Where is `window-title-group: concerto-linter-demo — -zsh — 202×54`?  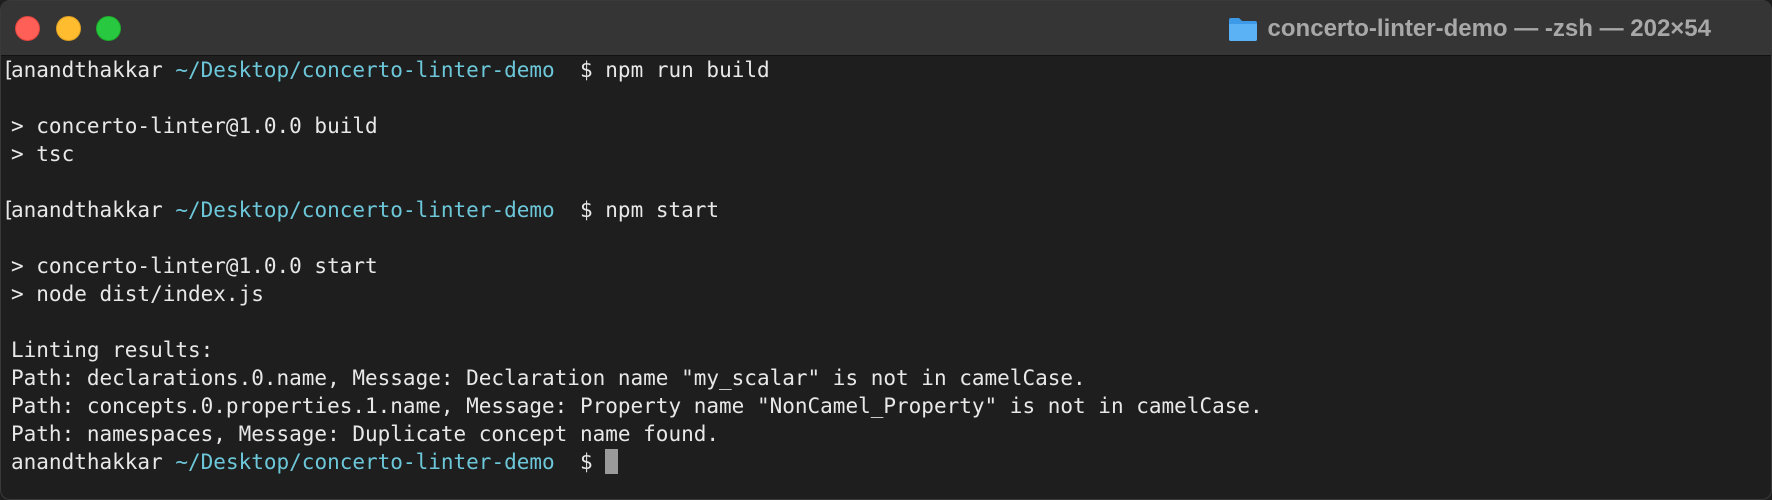
window-title-group: concerto-linter-demo — -zsh — 202×54 is located at coordinates (1469, 28).